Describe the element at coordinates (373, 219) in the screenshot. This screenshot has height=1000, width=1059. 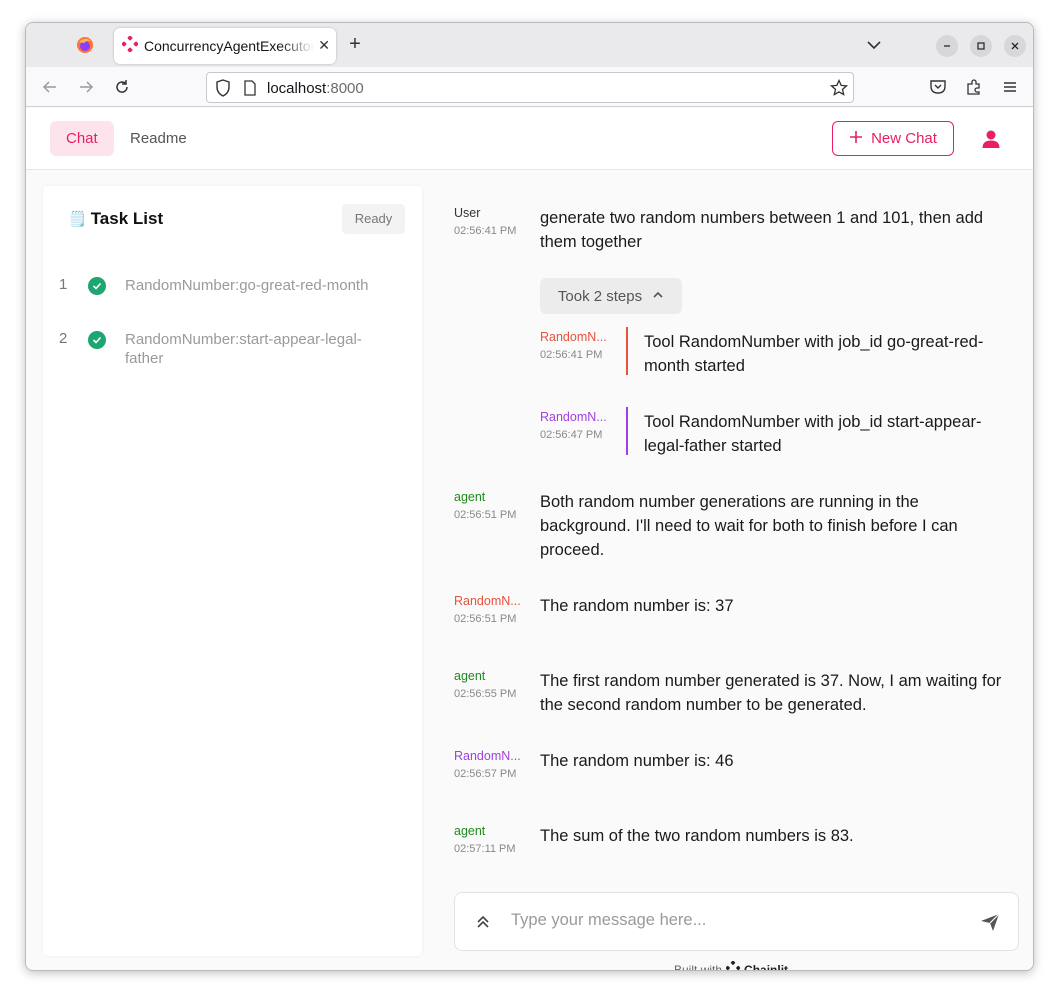
I see `task-list-status: Ready` at that location.